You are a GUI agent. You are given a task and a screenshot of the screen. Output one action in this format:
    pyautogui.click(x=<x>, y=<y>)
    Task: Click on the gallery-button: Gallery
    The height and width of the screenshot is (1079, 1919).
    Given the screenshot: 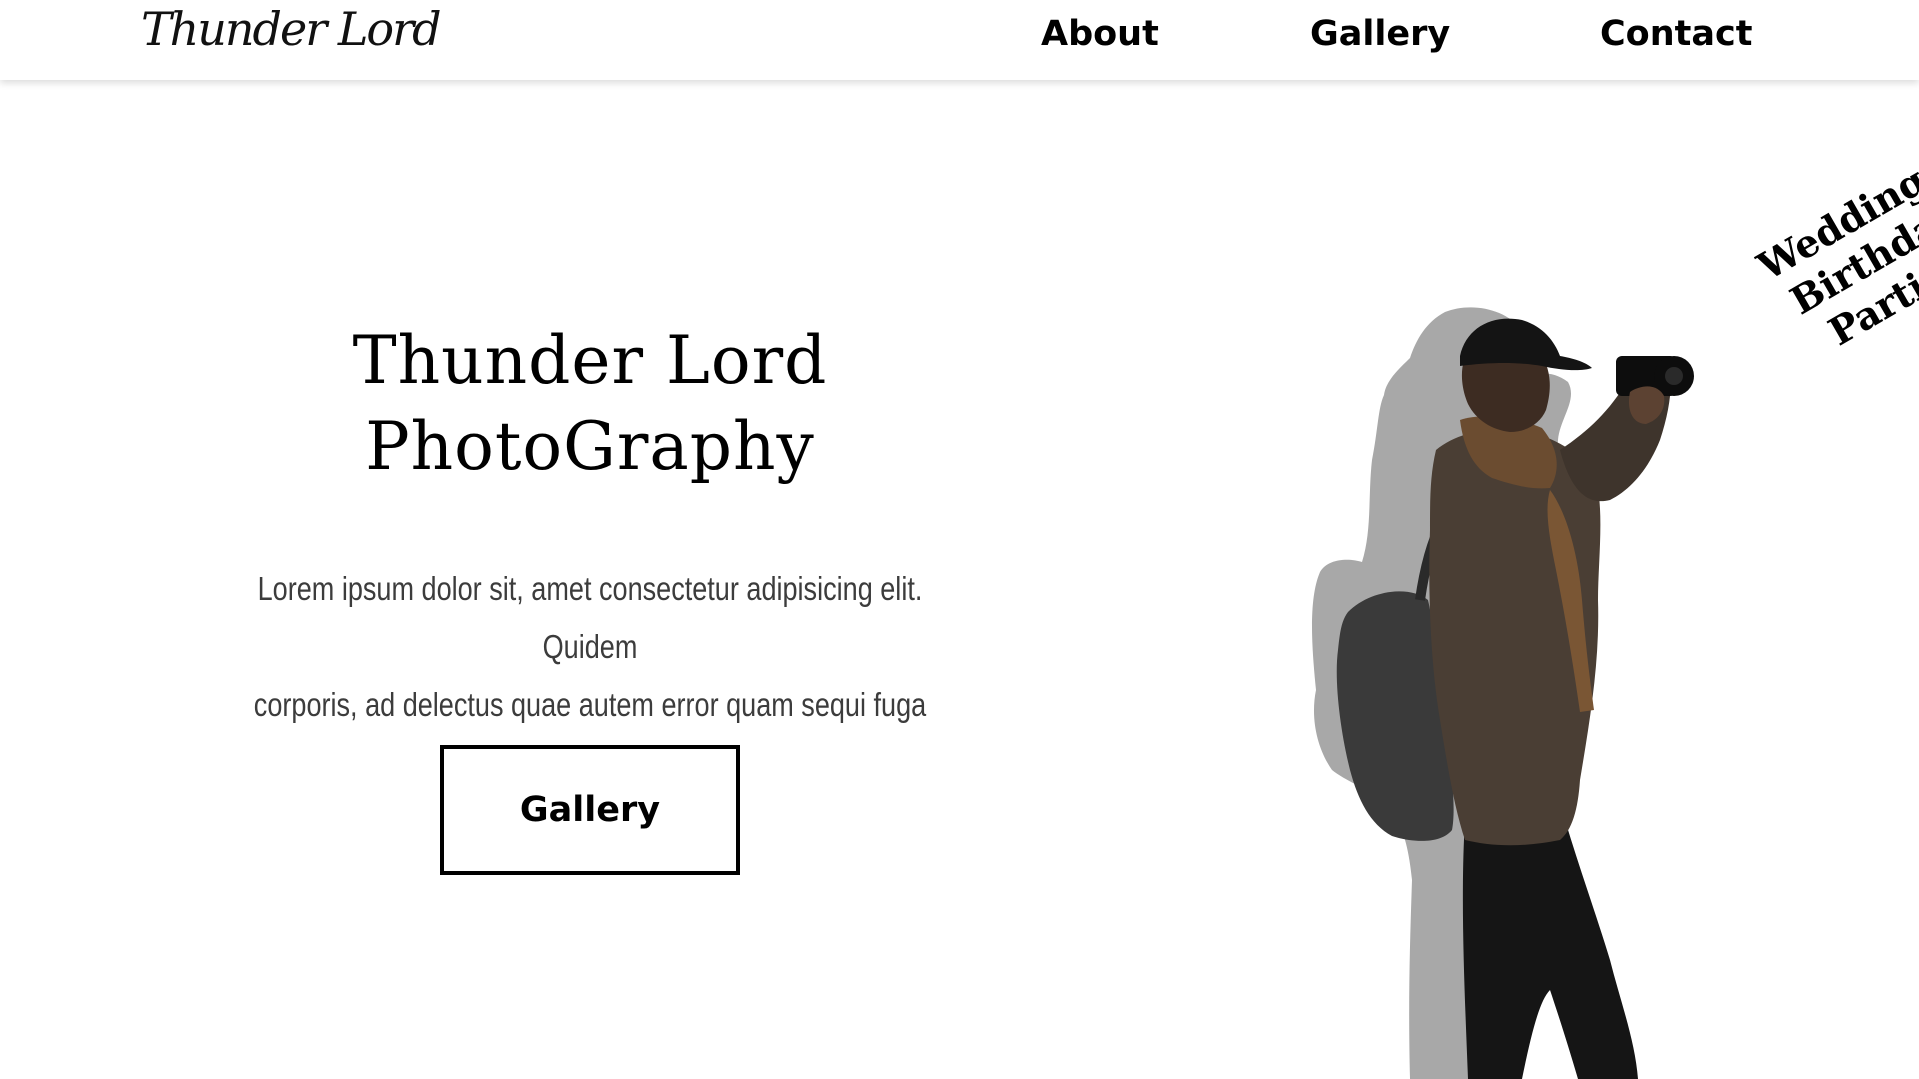 What is the action you would take?
    pyautogui.click(x=590, y=810)
    